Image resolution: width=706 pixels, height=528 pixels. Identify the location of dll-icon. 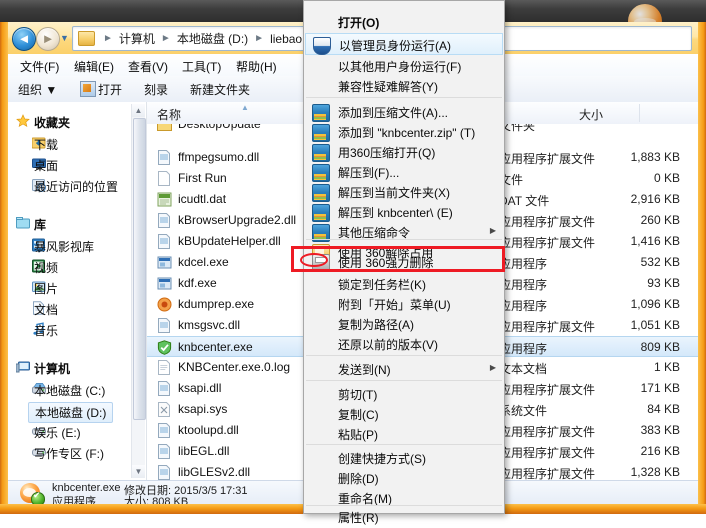
(164, 388).